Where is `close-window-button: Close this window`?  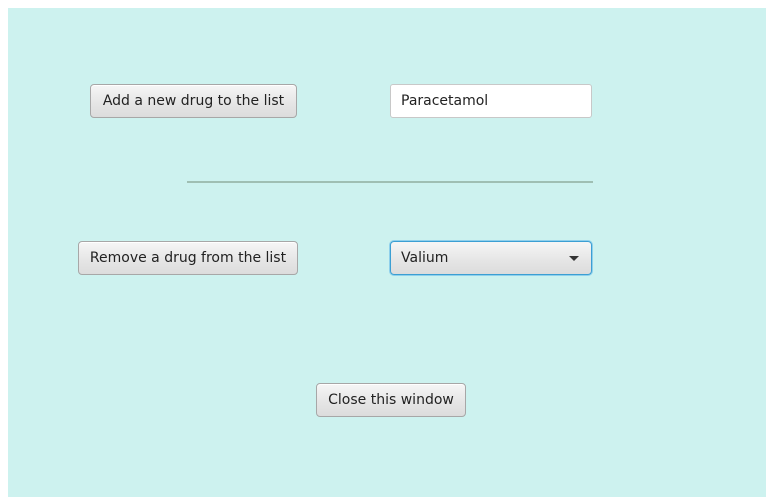 close-window-button: Close this window is located at coordinates (391, 400).